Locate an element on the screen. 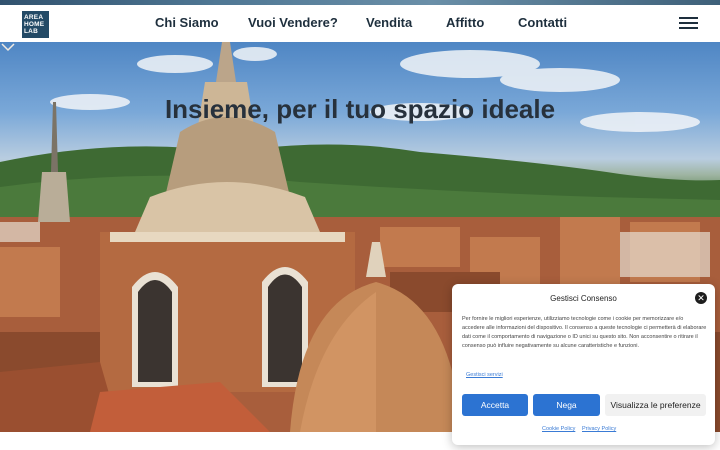  nav-affitto: Affitto is located at coordinates (465, 23).